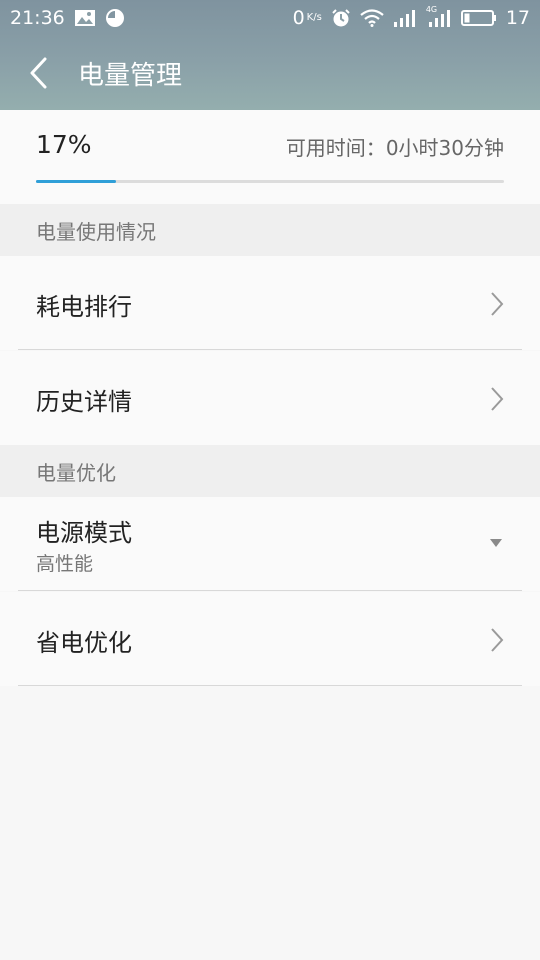 The image size is (540, 960). Describe the element at coordinates (335, 148) in the screenshot. I see `remaining-time-label: 可用时间：` at that location.